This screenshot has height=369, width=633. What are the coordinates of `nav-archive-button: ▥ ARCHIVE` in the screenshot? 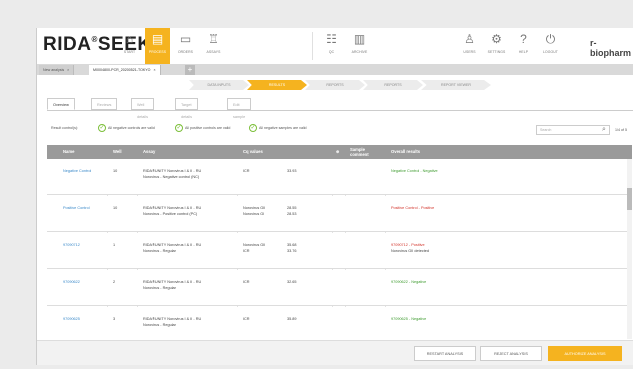 It's located at (359, 46).